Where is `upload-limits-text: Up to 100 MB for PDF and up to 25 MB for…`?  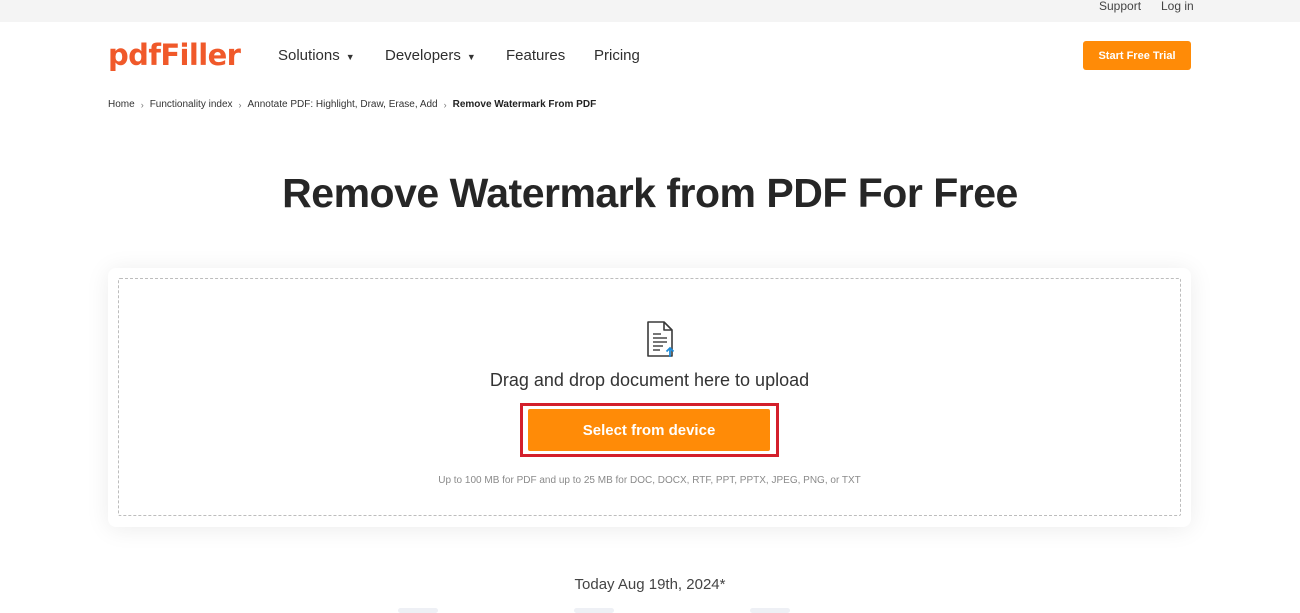 upload-limits-text: Up to 100 MB for PDF and up to 25 MB for… is located at coordinates (649, 480).